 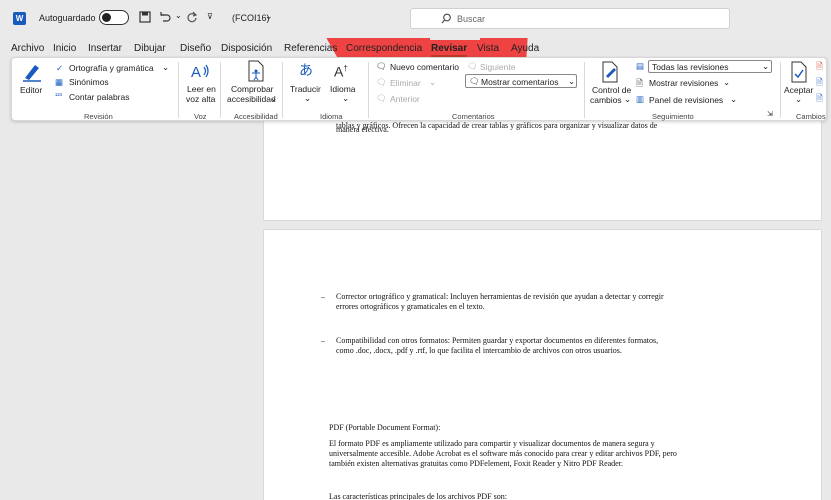 What do you see at coordinates (497, 67) in the screenshot?
I see `next-comment-button: Siguiente` at bounding box center [497, 67].